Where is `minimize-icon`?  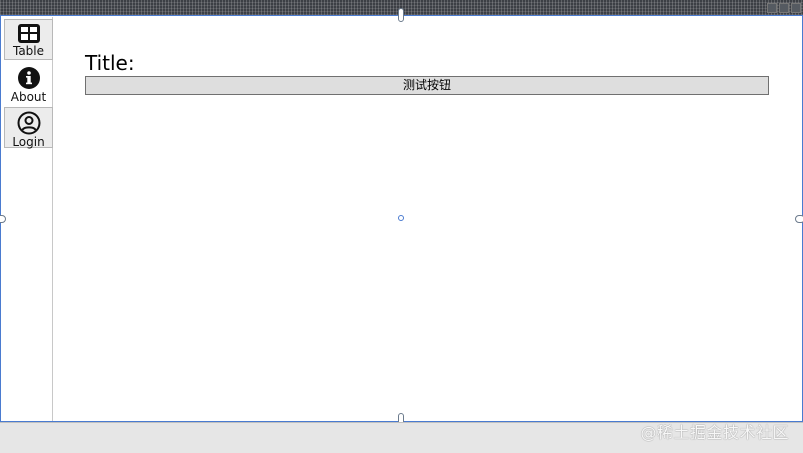
minimize-icon is located at coordinates (772, 8).